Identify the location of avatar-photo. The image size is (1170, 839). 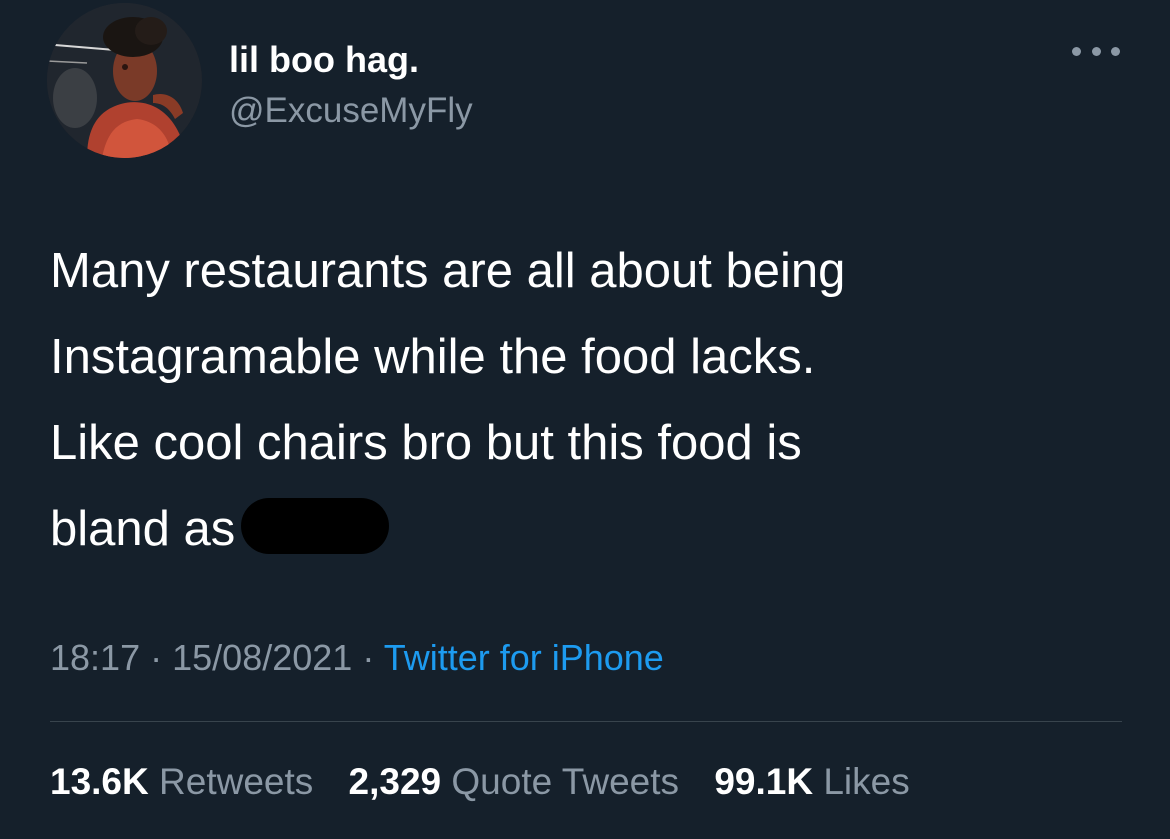
(124, 80).